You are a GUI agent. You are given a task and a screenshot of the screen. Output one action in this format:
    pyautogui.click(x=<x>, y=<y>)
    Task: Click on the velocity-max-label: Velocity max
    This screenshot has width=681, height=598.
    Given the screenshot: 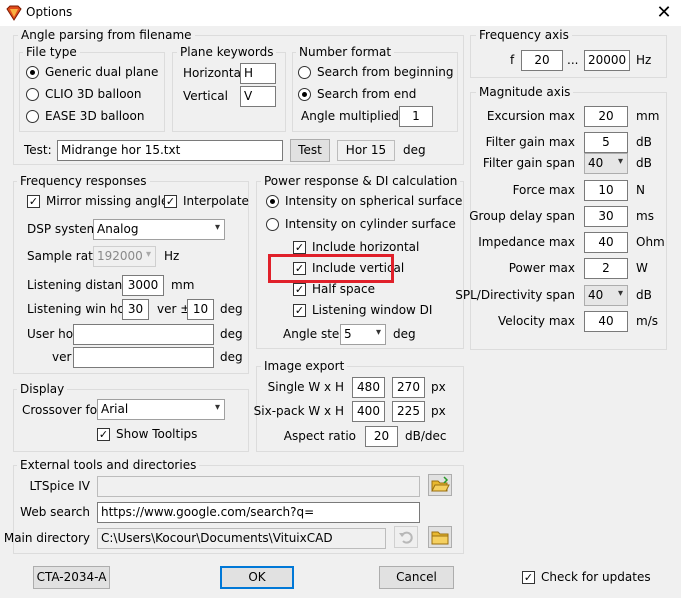 What is the action you would take?
    pyautogui.click(x=536, y=321)
    